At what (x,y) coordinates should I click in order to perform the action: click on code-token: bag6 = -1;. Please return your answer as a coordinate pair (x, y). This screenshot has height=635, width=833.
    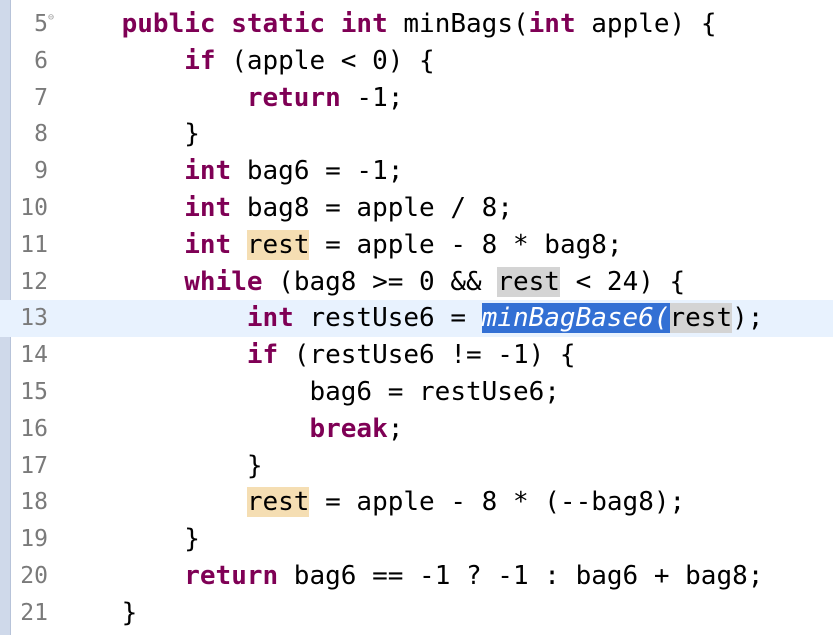
    Looking at the image, I should click on (317, 171).